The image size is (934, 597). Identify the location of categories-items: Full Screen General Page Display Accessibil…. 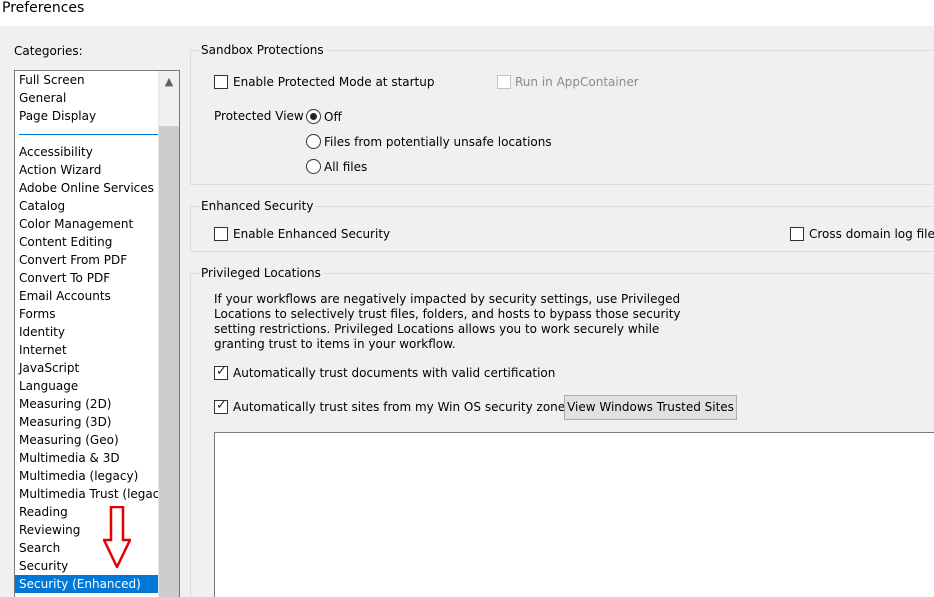
(93, 332).